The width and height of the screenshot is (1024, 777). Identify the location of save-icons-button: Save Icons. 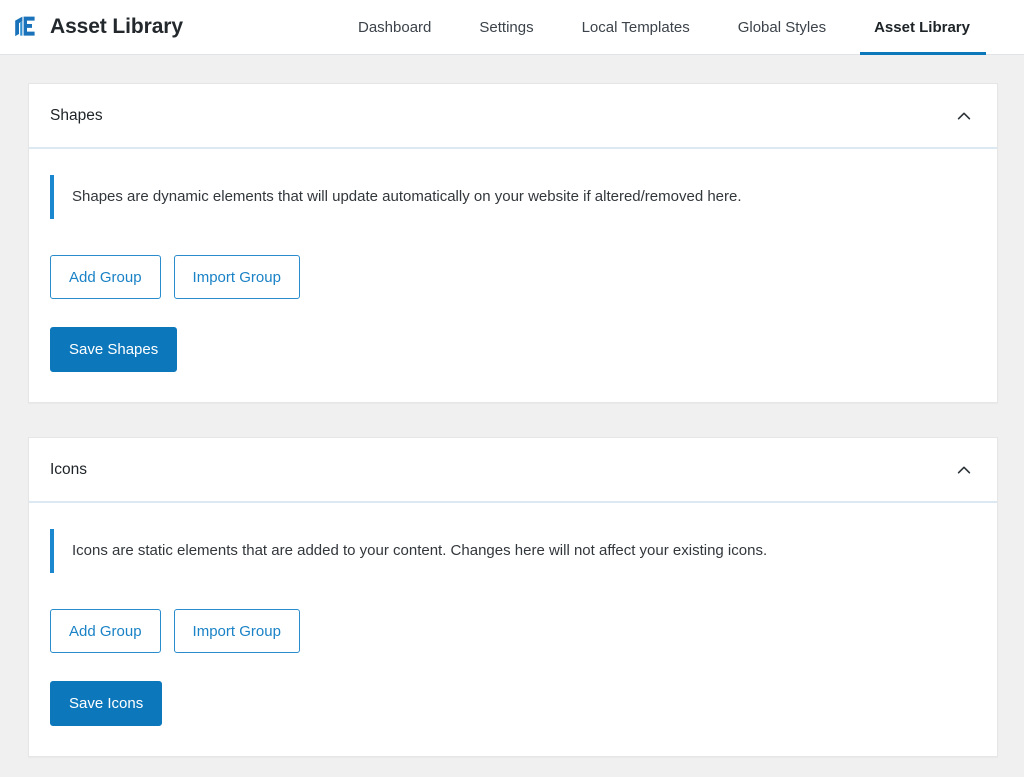
(106, 703).